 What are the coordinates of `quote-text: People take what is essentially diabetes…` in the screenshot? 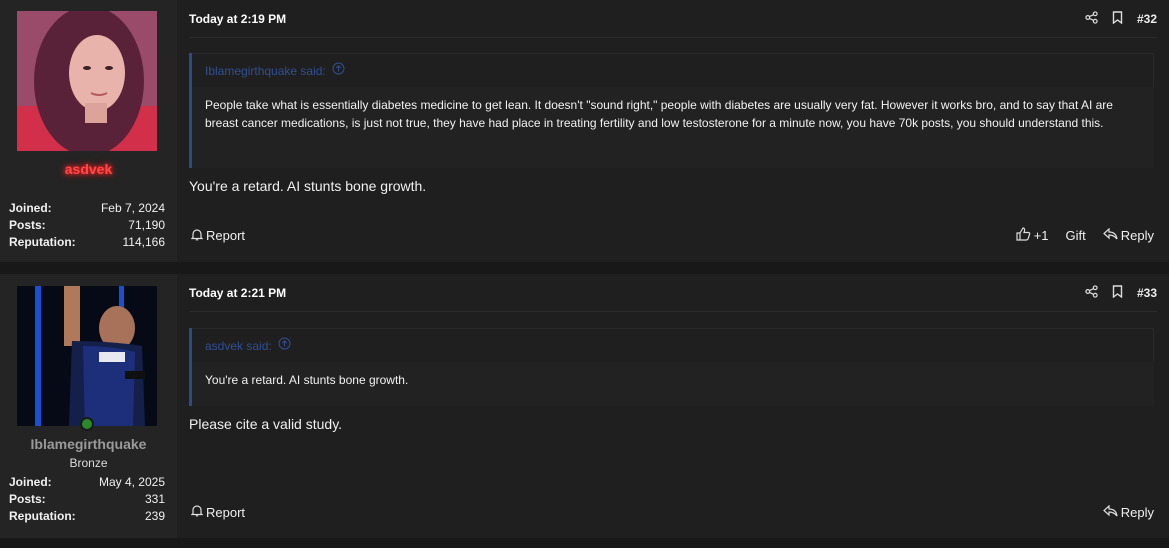 It's located at (659, 114).